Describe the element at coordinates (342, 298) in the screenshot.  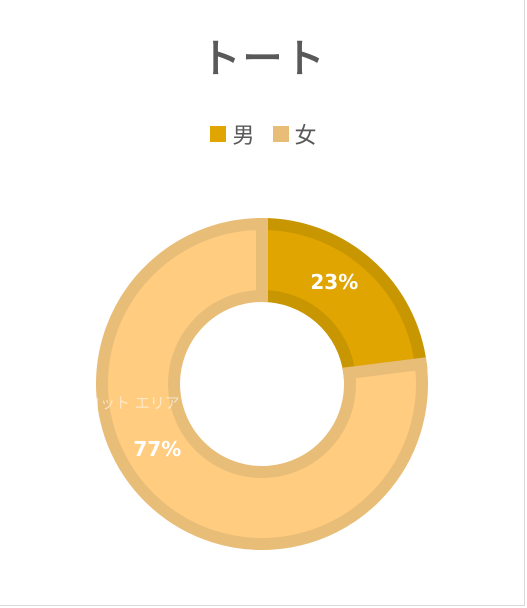
I see `slice-male` at that location.